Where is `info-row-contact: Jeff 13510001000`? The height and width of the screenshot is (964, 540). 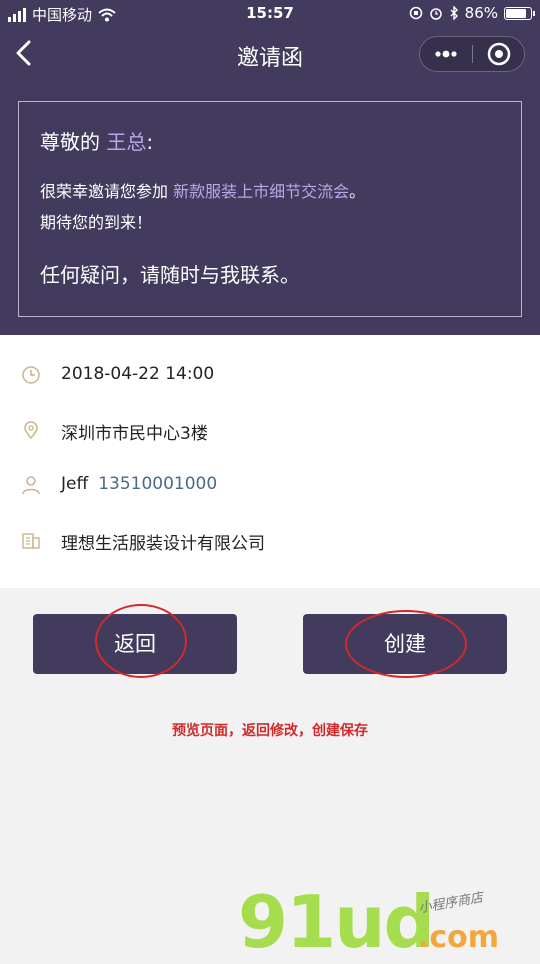 info-row-contact: Jeff 13510001000 is located at coordinates (270, 485).